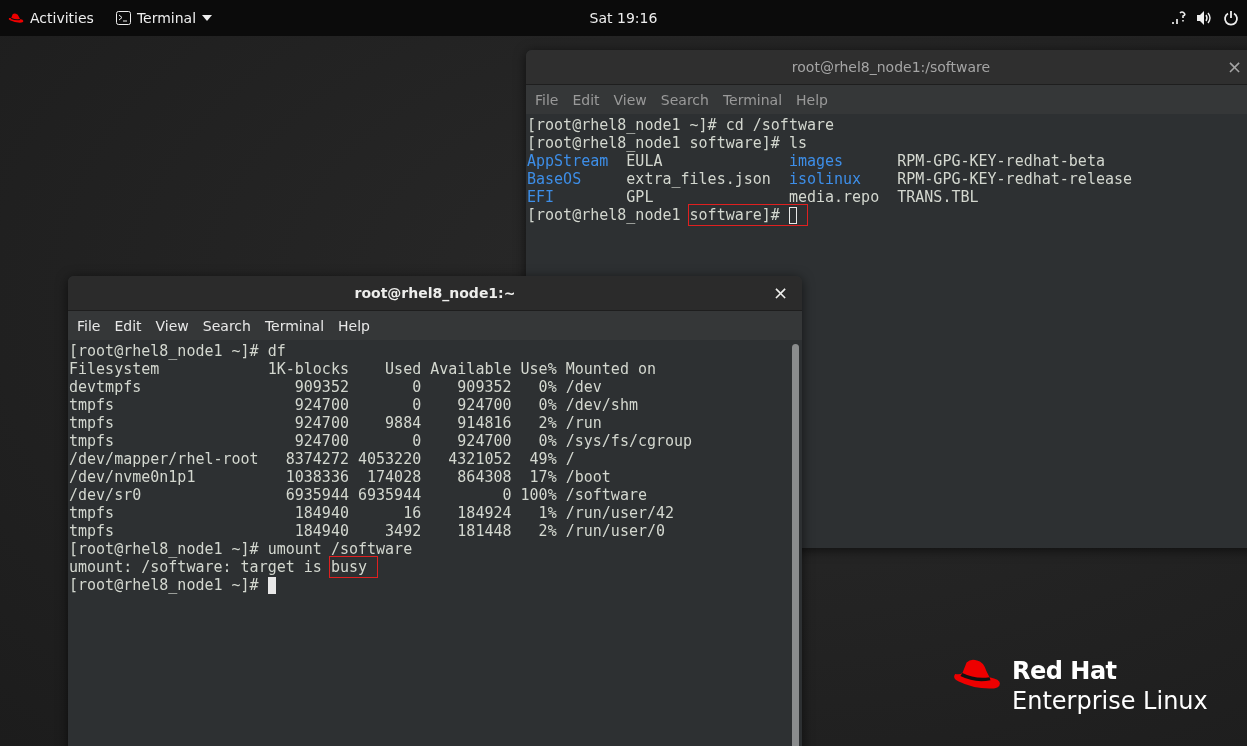  What do you see at coordinates (164, 18) in the screenshot?
I see `app-menu: Terminal` at bounding box center [164, 18].